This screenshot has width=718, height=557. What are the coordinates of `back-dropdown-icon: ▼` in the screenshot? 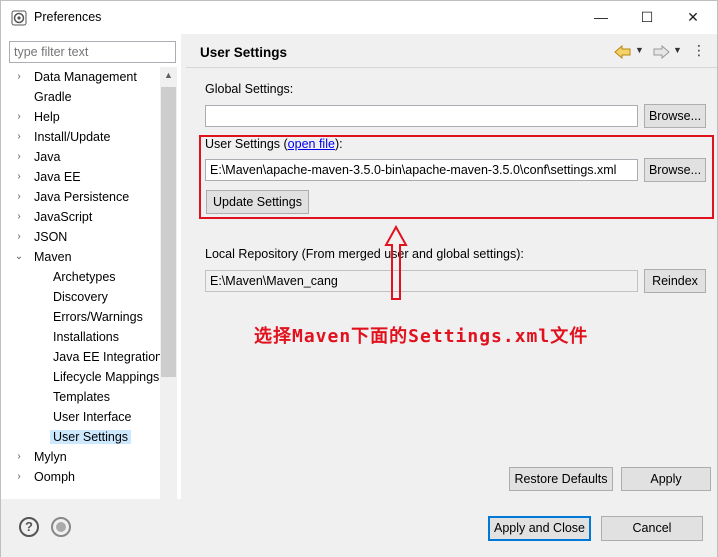 It's located at (639, 50).